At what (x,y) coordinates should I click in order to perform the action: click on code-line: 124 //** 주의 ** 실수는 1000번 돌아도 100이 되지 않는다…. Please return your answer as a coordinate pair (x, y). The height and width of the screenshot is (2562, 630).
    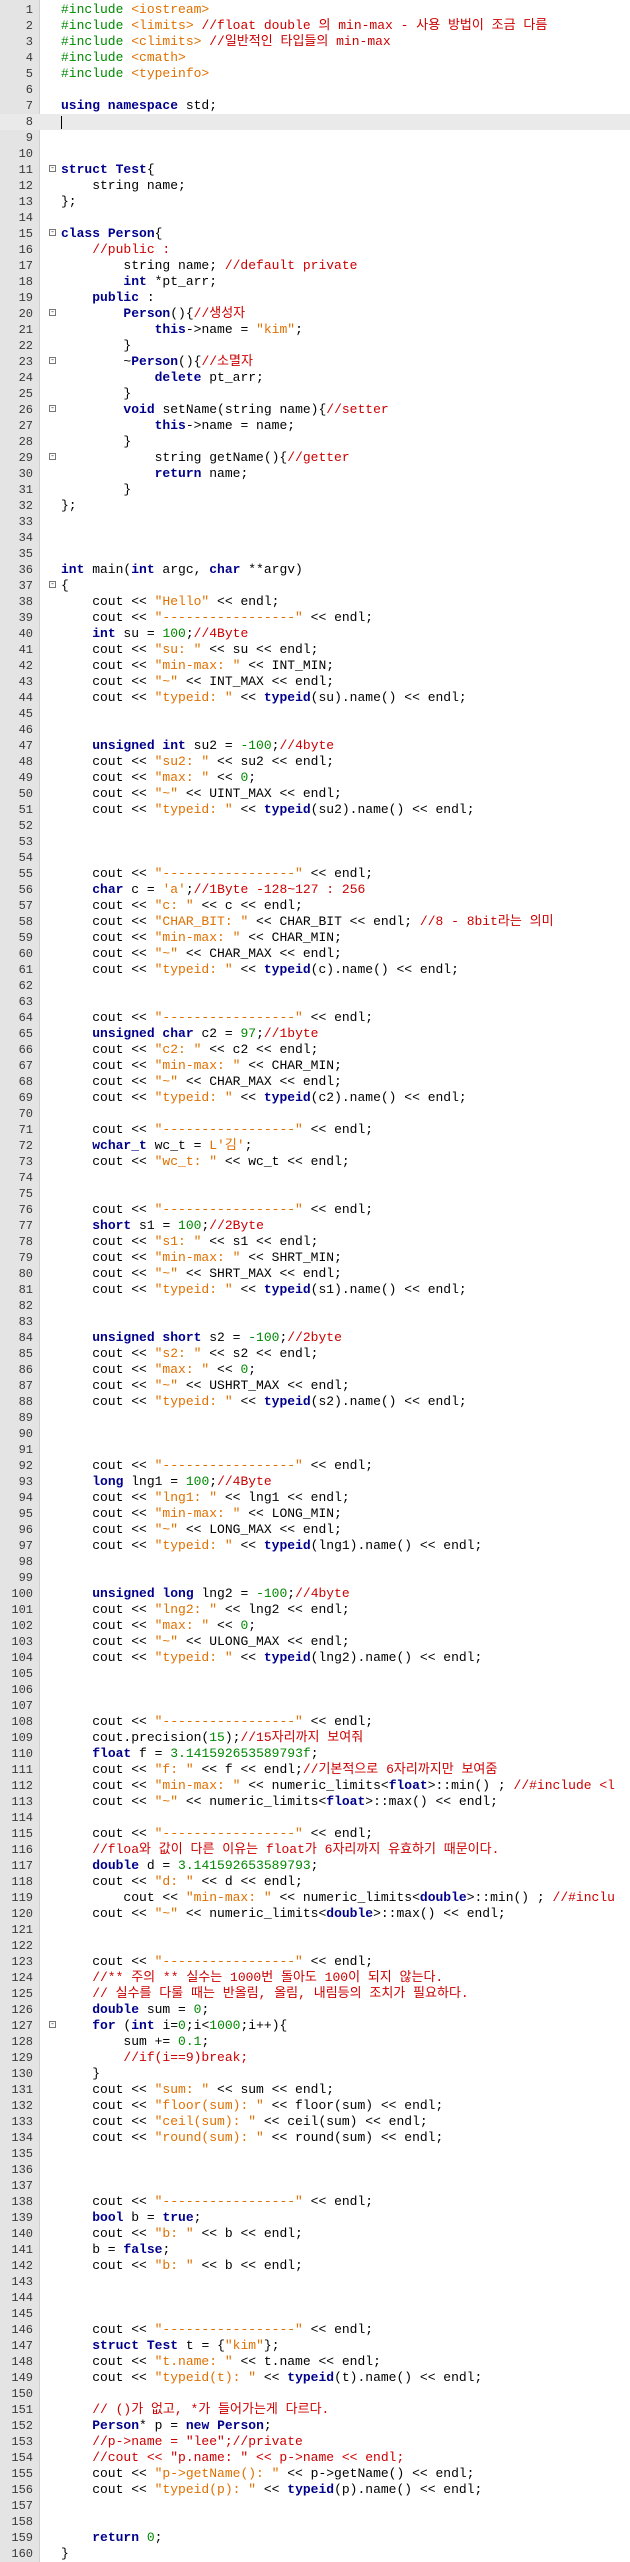
    Looking at the image, I should click on (315, 1978).